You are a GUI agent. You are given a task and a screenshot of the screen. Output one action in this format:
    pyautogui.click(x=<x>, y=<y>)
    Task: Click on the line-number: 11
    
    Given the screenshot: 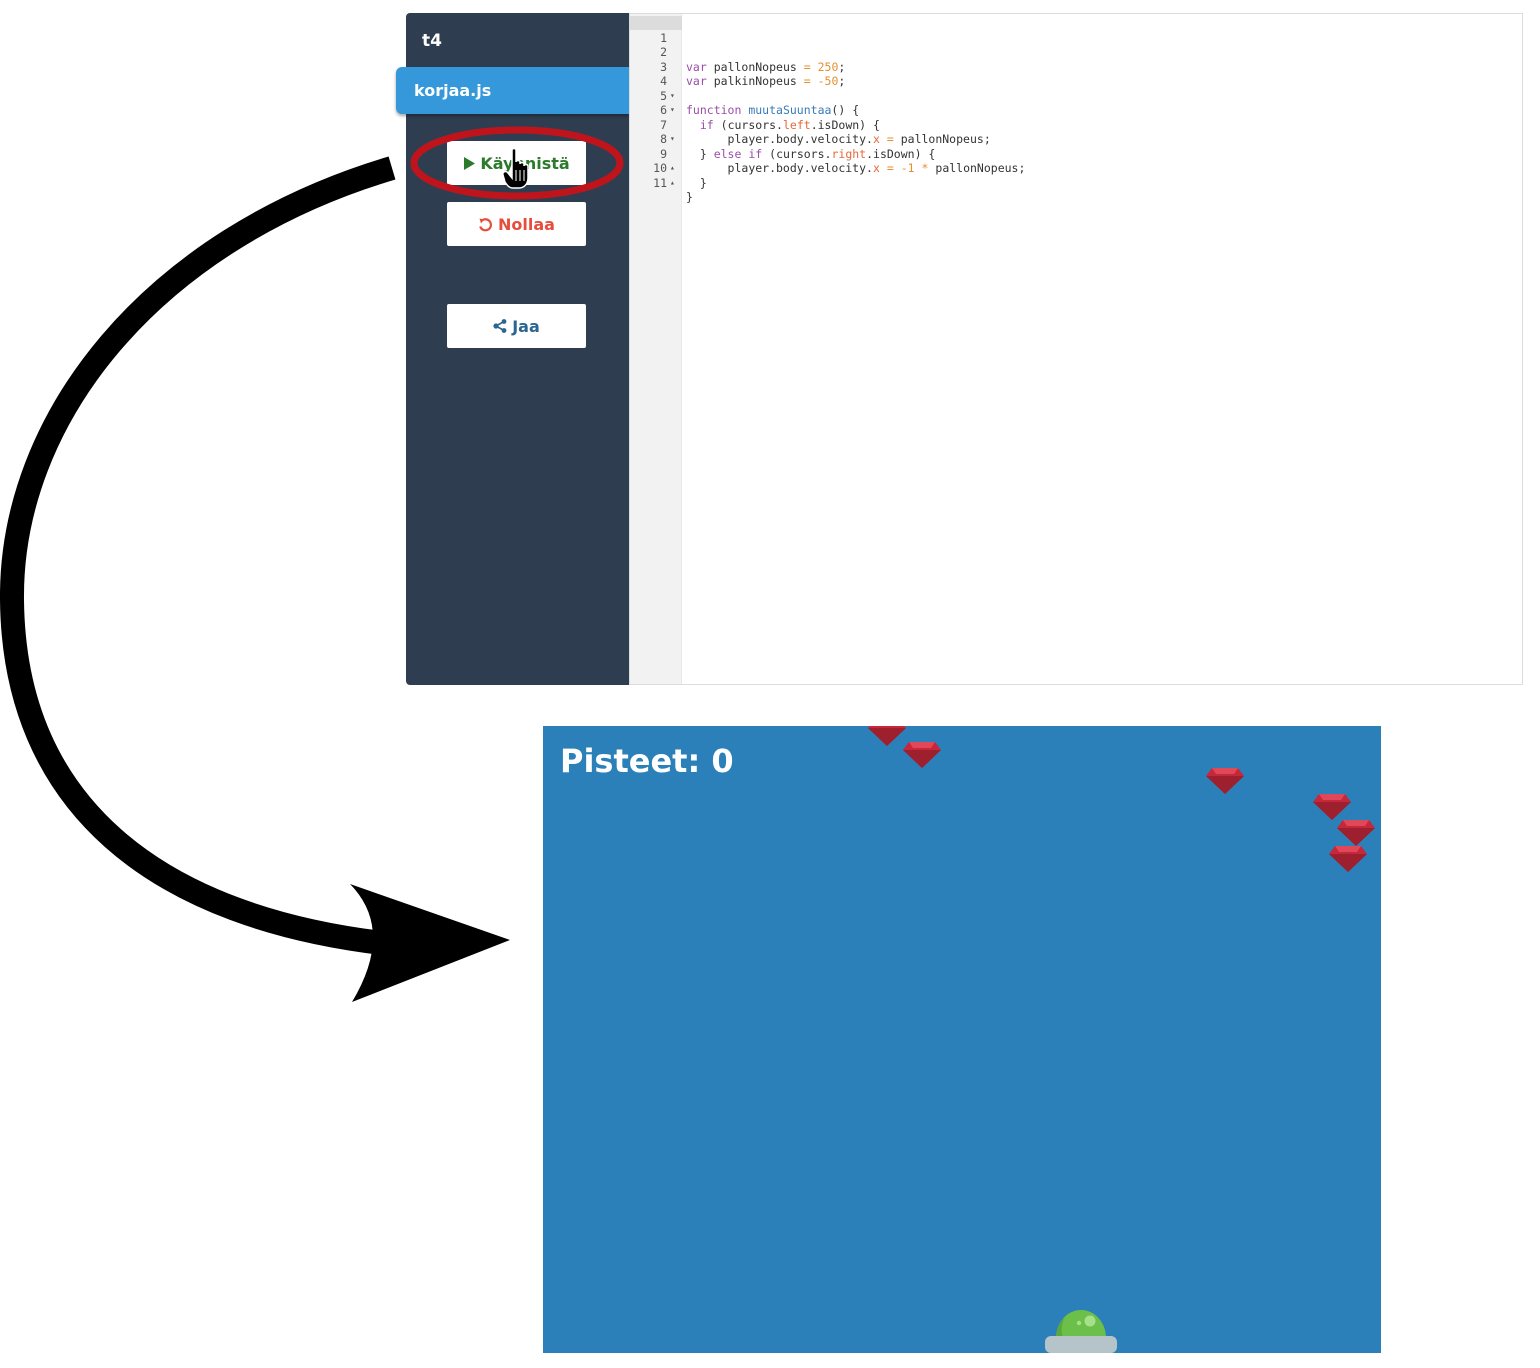 What is the action you would take?
    pyautogui.click(x=660, y=182)
    